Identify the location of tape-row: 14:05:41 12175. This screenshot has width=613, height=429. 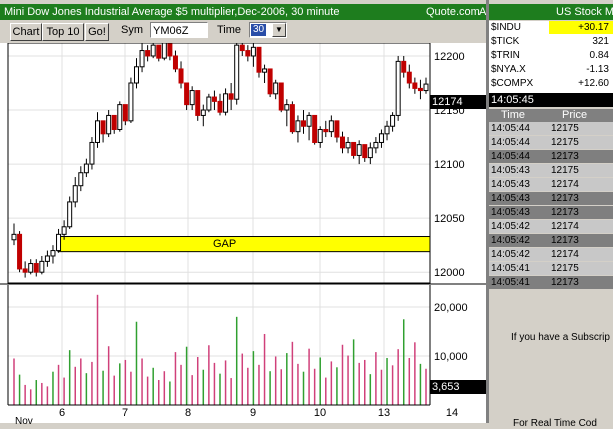
(551, 268).